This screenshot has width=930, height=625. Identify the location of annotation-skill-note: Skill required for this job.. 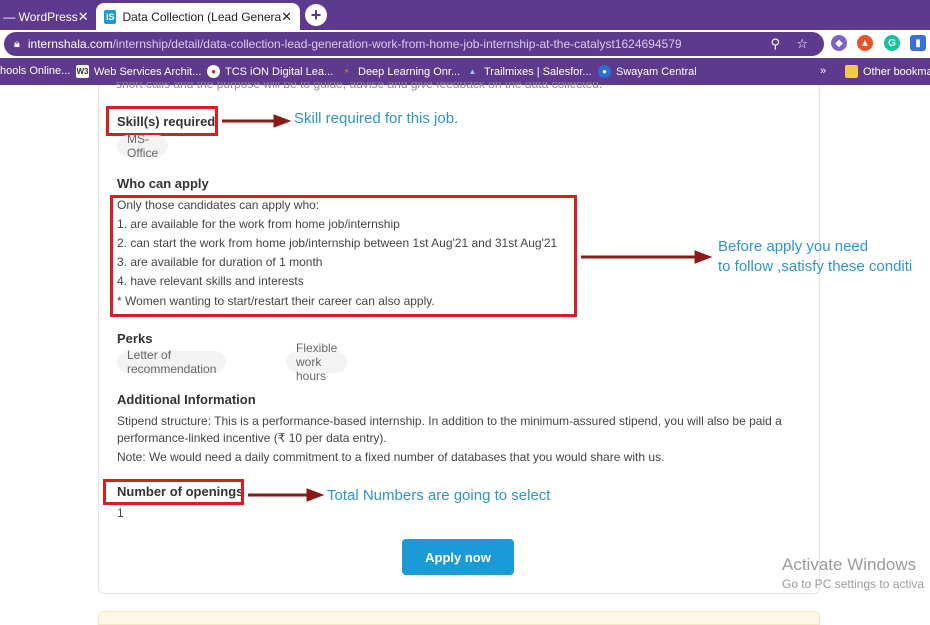
(376, 118).